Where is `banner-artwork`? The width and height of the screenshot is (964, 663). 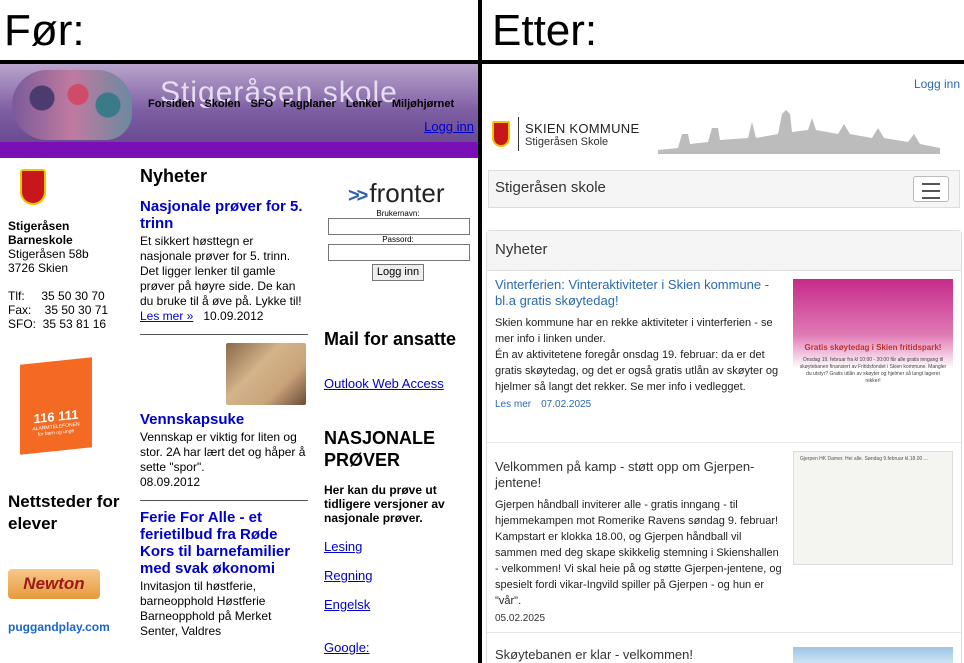
banner-artwork is located at coordinates (72, 105).